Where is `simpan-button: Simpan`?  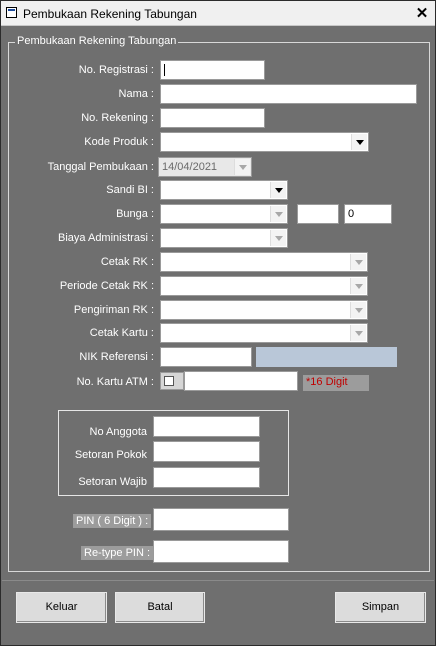 simpan-button: Simpan is located at coordinates (380, 607).